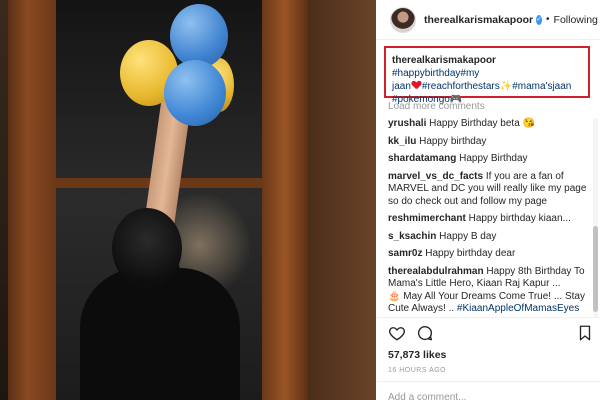 The width and height of the screenshot is (600, 400). What do you see at coordinates (436, 271) in the screenshot?
I see `comment-username: therealabdulrahman` at bounding box center [436, 271].